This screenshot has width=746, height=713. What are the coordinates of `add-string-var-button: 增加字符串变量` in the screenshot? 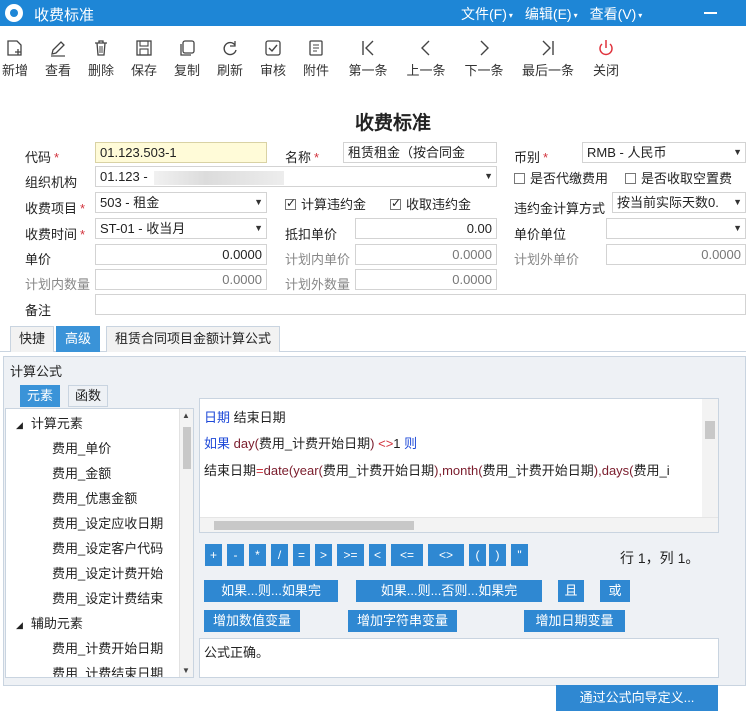 It's located at (402, 621).